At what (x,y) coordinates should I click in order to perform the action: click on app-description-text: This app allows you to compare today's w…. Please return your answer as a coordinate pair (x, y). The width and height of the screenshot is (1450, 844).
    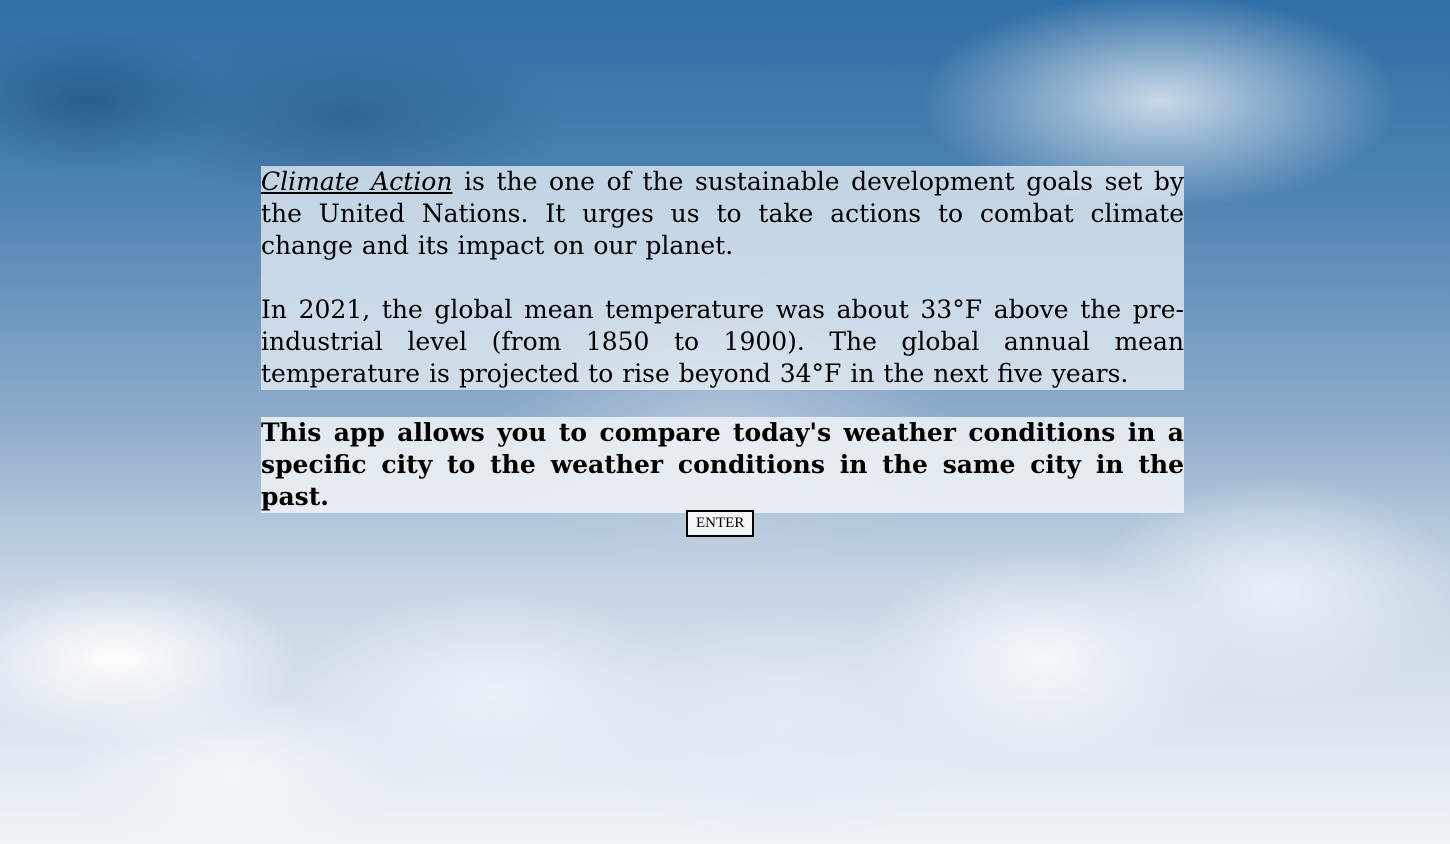
    Looking at the image, I should click on (722, 464).